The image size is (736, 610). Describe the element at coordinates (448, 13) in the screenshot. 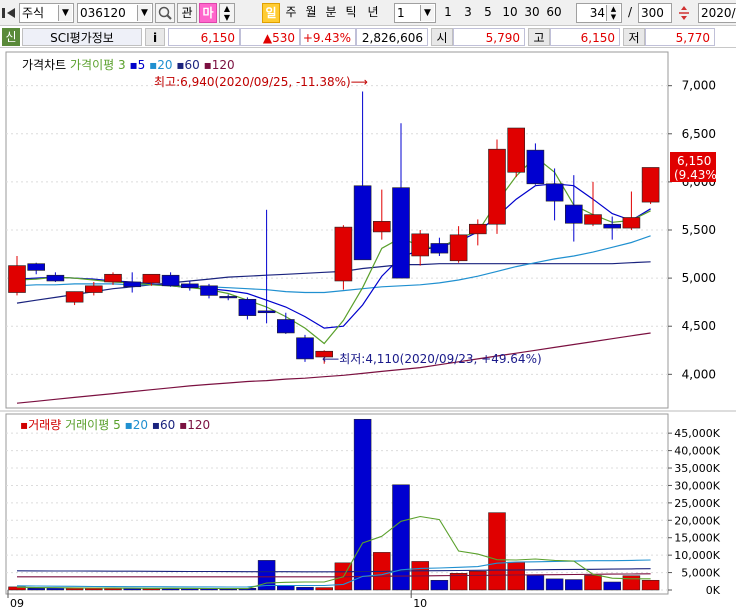

I see `interval-1-button: 1` at that location.